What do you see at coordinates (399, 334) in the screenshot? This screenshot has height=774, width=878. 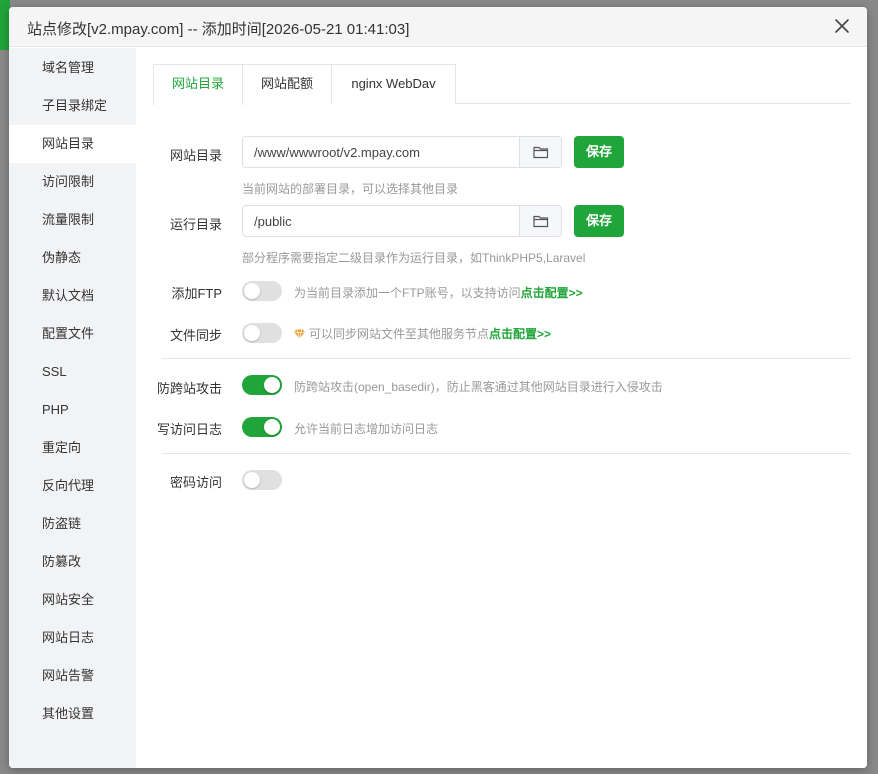 I see `sync-desc: 可以同步网站文件至其他服务节点` at bounding box center [399, 334].